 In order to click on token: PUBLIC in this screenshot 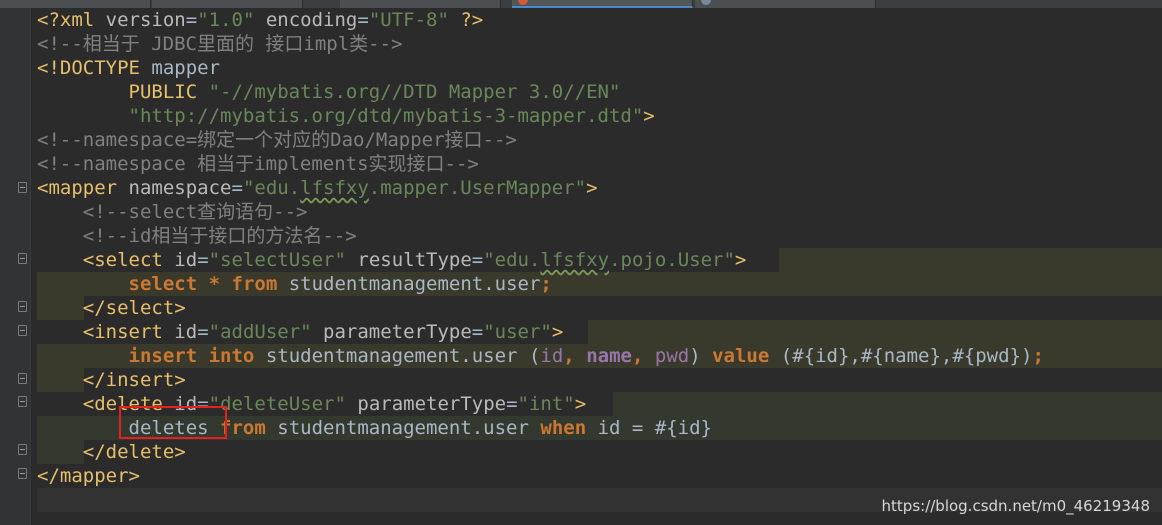, I will do `click(163, 92)`.